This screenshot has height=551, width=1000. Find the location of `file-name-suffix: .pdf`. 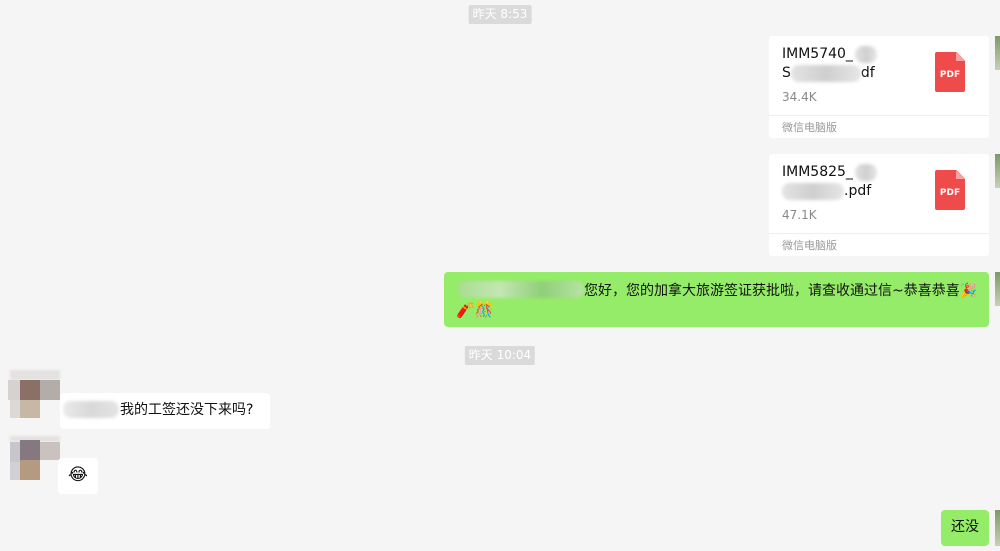

file-name-suffix: .pdf is located at coordinates (858, 191).